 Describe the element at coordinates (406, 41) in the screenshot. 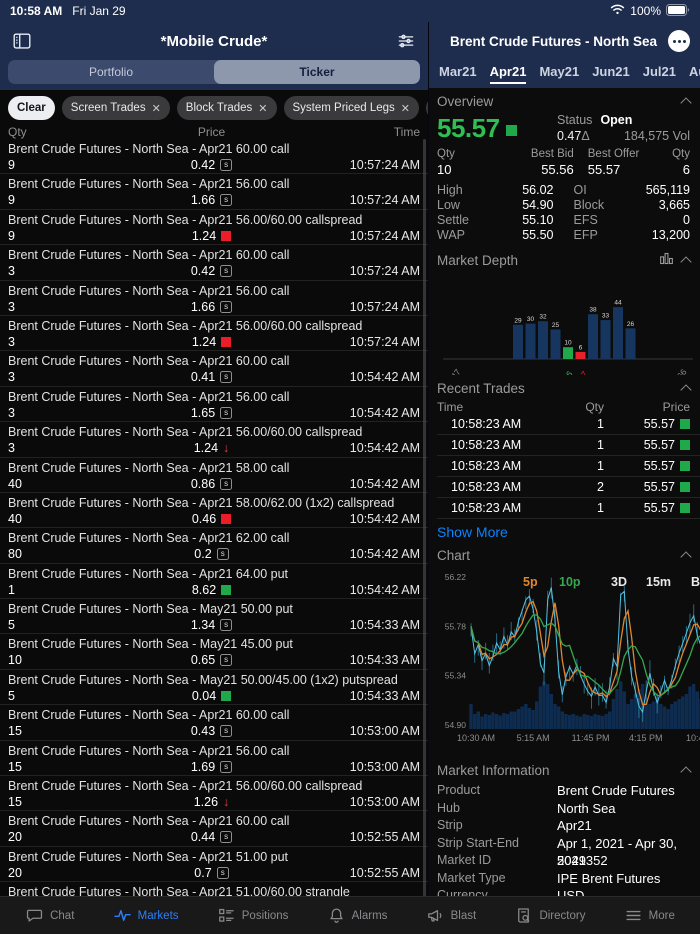

I see `filter-settings-icon` at that location.